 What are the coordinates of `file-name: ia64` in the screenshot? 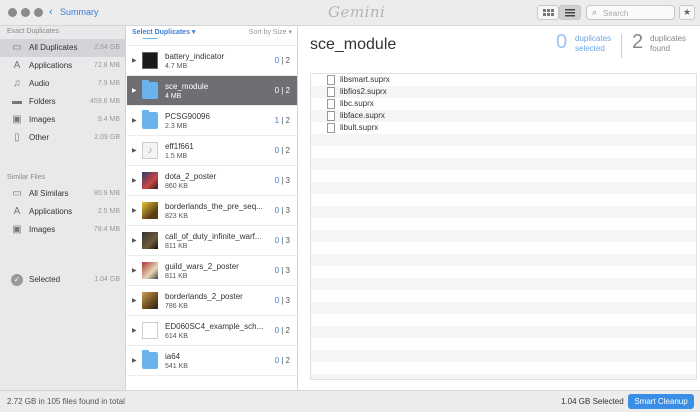 It's located at (173, 356).